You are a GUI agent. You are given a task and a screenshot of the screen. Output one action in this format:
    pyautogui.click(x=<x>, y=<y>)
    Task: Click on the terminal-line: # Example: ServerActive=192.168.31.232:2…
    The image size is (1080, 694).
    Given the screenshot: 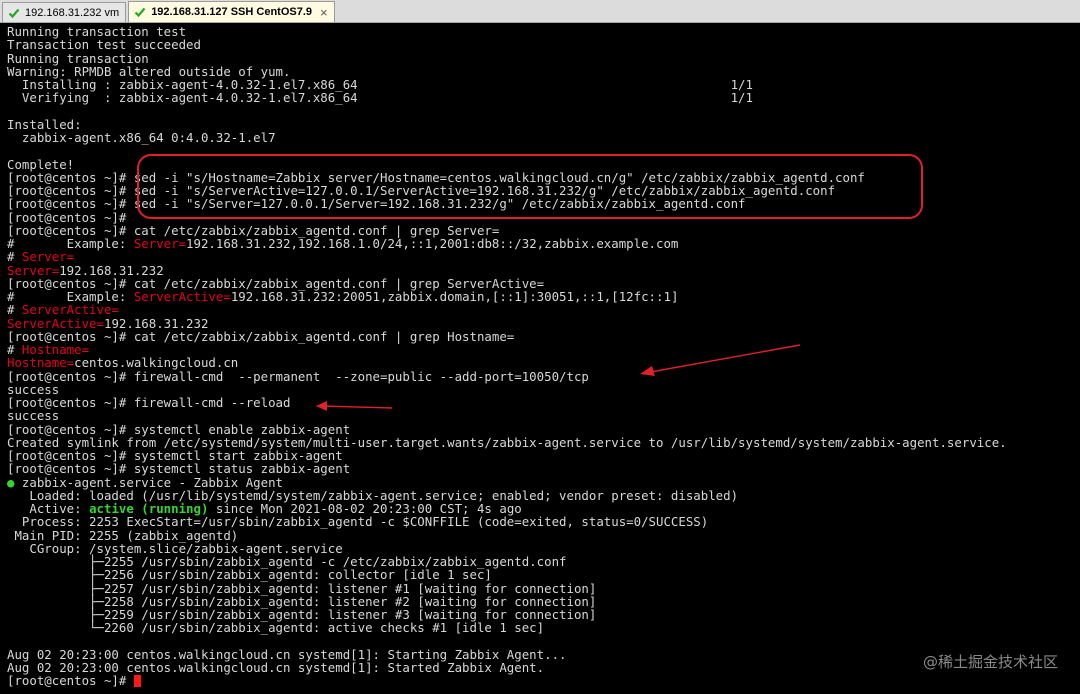 What is the action you would take?
    pyautogui.click(x=543, y=296)
    